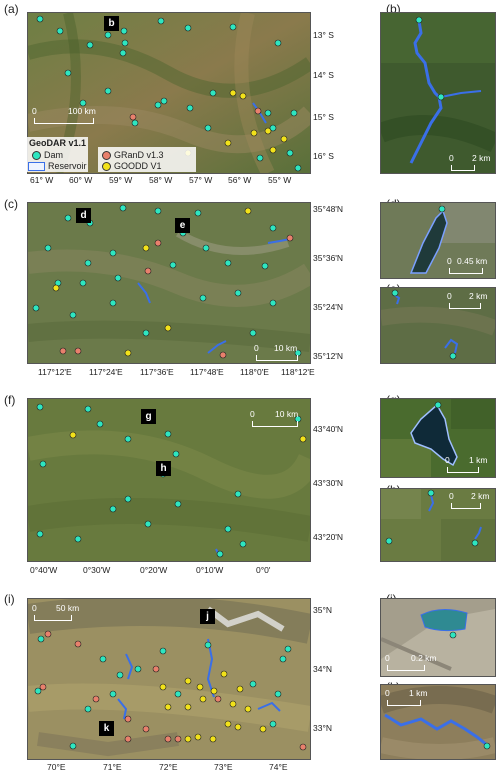  I want to click on lat-i-1: 35°N, so click(322, 610).